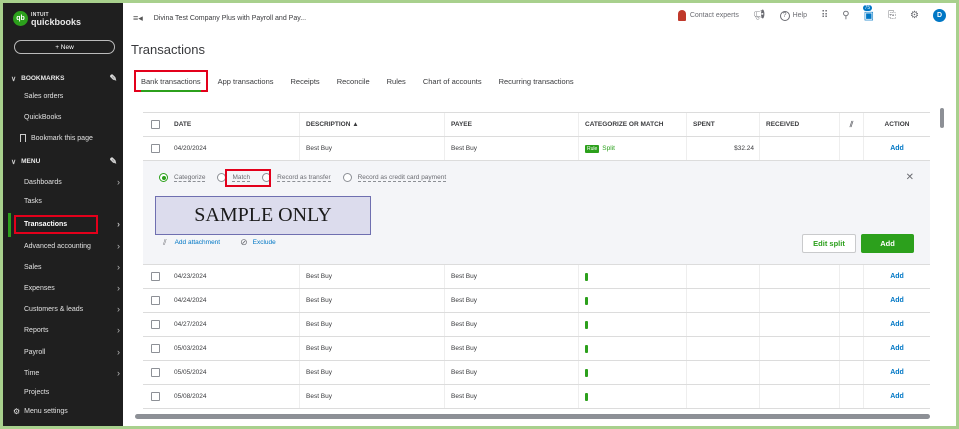  Describe the element at coordinates (353, 82) in the screenshot. I see `tab-reconcile: Reconcile` at that location.